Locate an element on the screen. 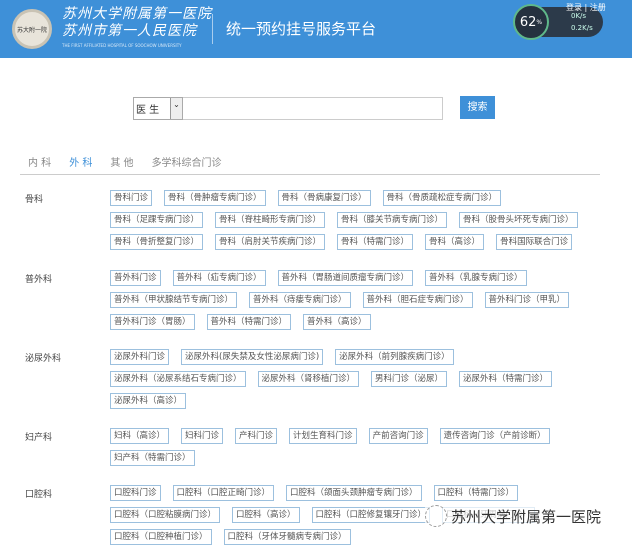  hospital-name-2: 苏州市第一人民医院 is located at coordinates (129, 31).